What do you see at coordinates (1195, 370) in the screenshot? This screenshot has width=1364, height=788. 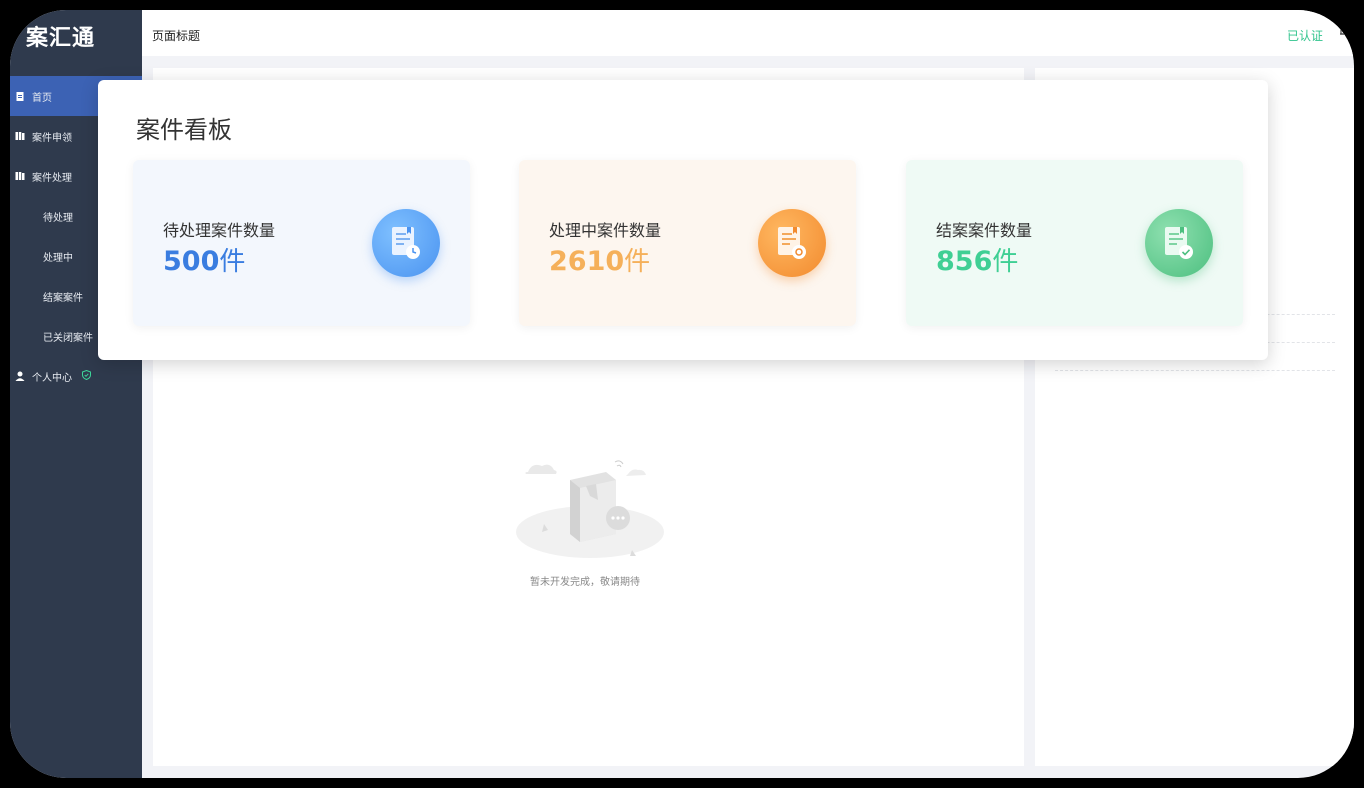 I see `divider` at bounding box center [1195, 370].